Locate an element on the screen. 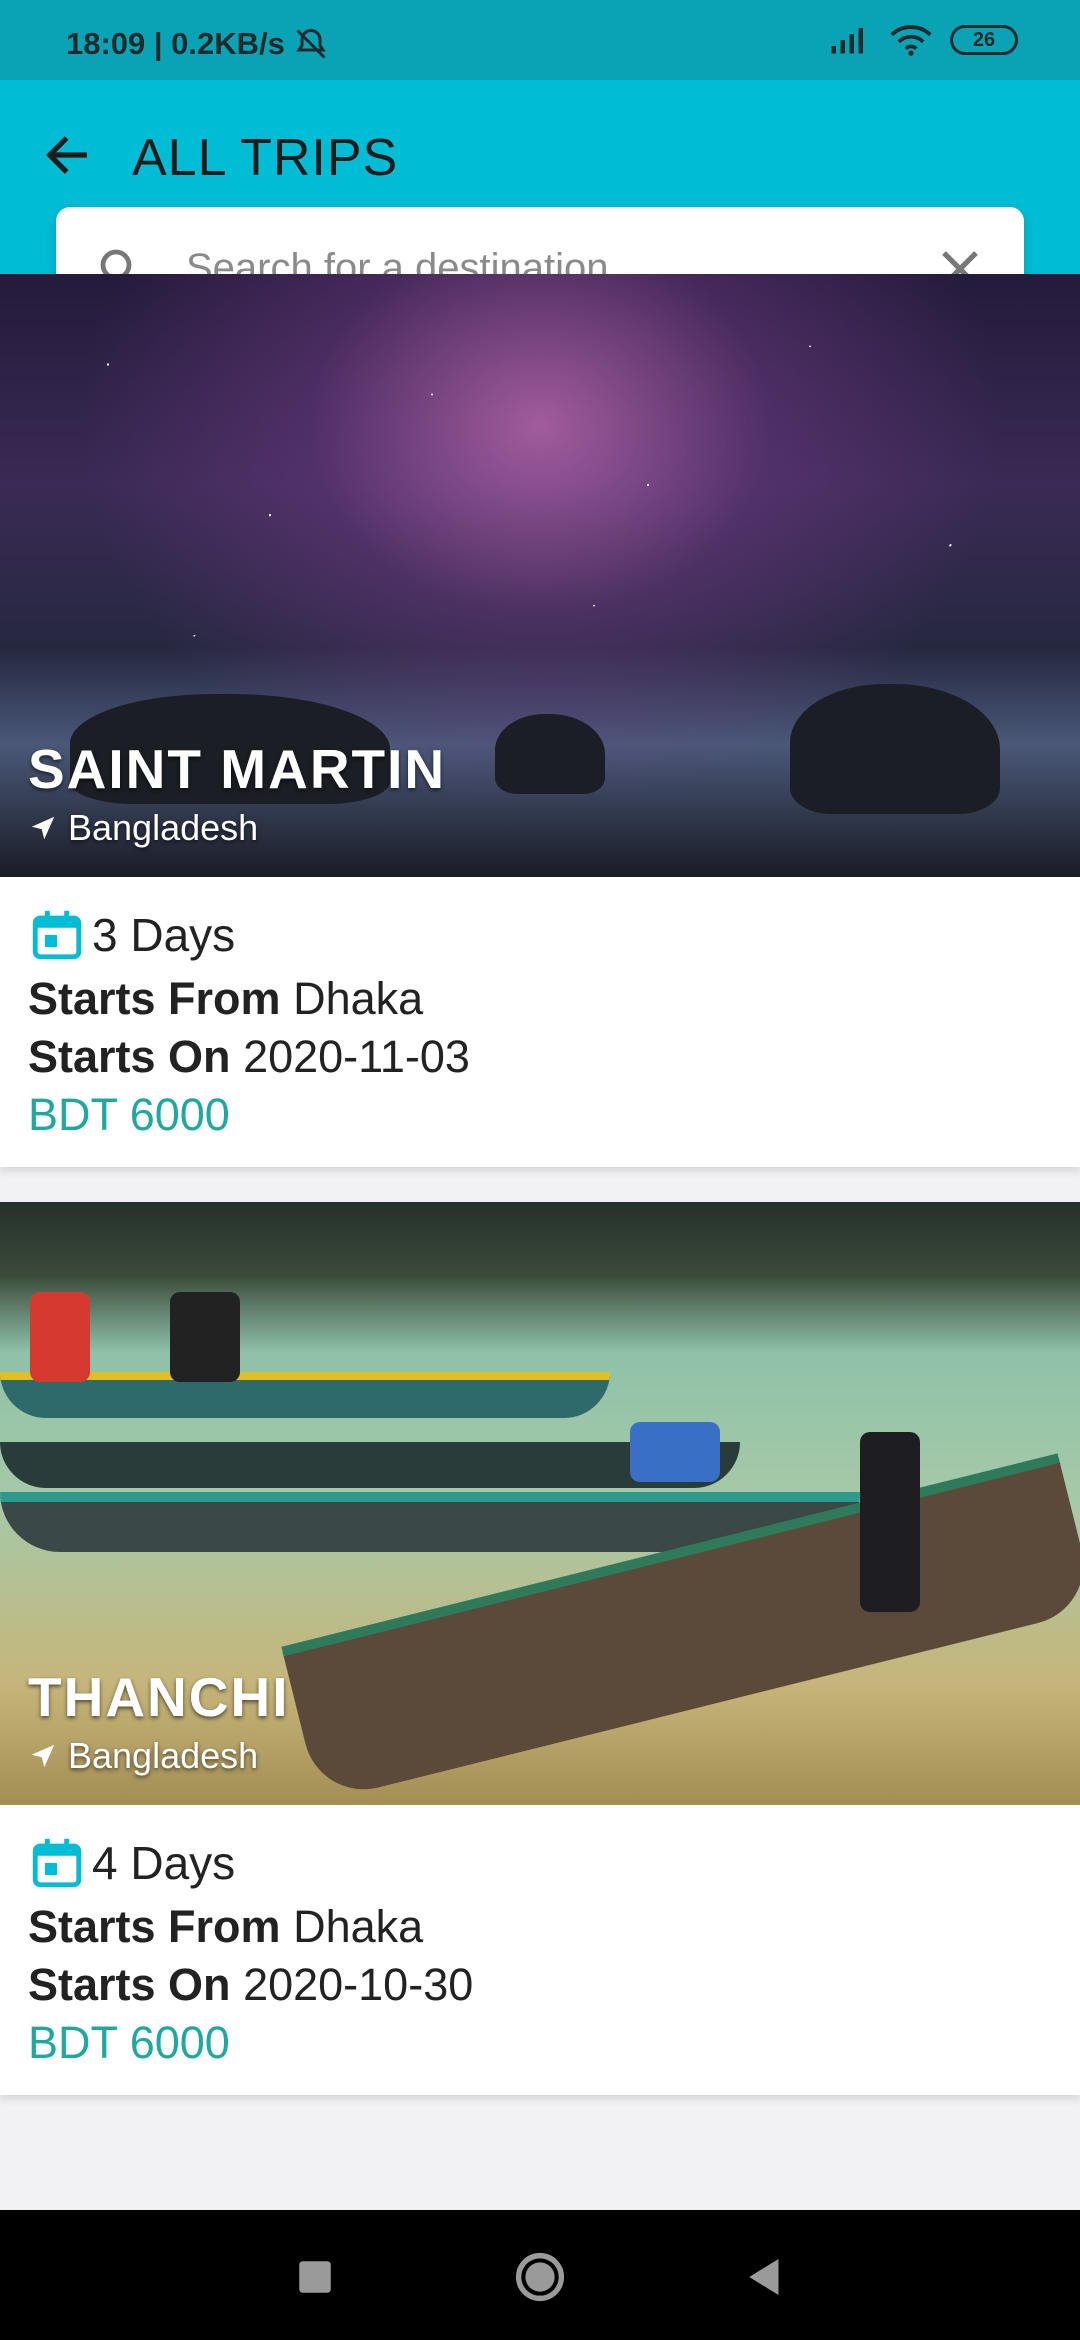 The height and width of the screenshot is (2340, 1080). battery-indicator: 26 is located at coordinates (984, 40).